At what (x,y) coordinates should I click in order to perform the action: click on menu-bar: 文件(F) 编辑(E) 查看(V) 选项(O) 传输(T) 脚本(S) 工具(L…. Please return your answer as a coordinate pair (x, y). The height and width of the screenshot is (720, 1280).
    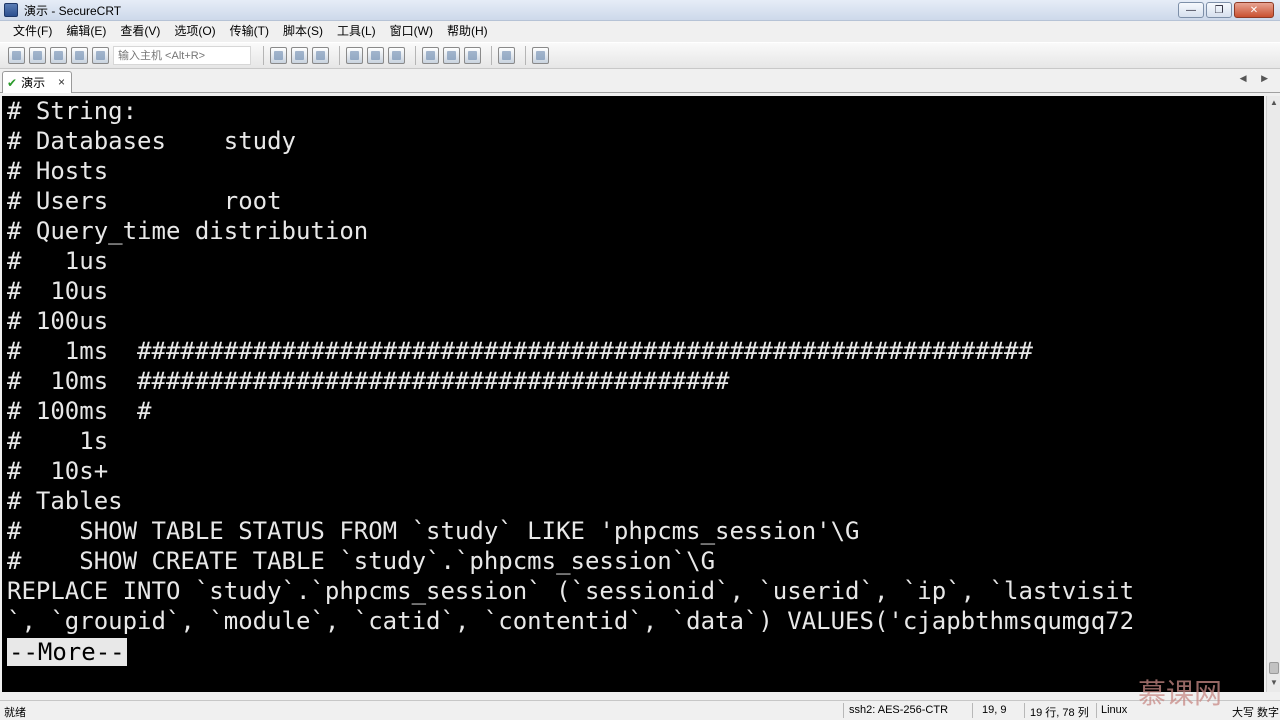
    Looking at the image, I should click on (640, 31).